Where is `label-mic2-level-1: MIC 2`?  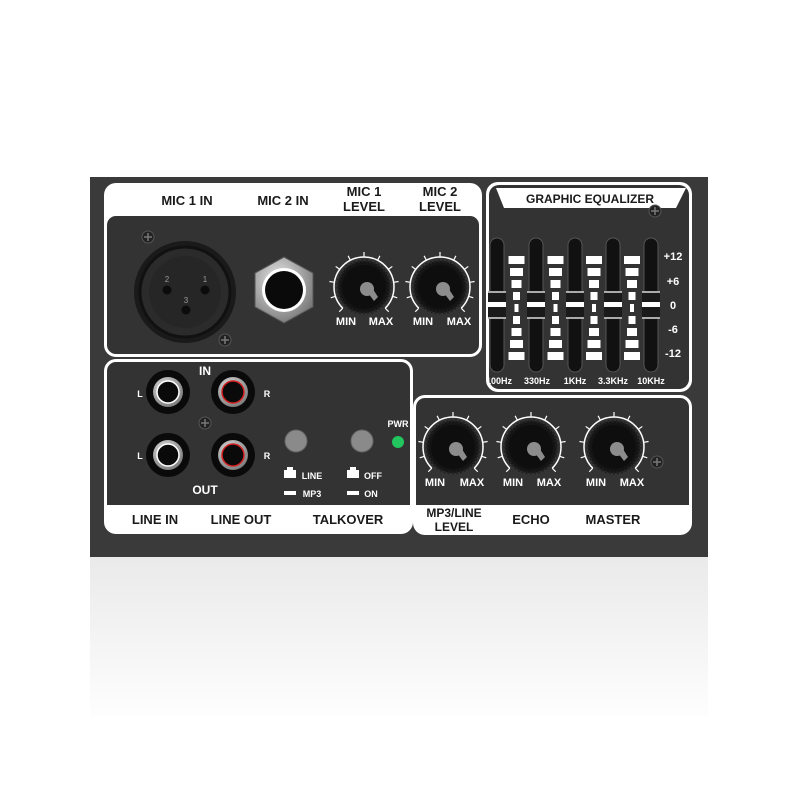
label-mic2-level-1: MIC 2 is located at coordinates (440, 191).